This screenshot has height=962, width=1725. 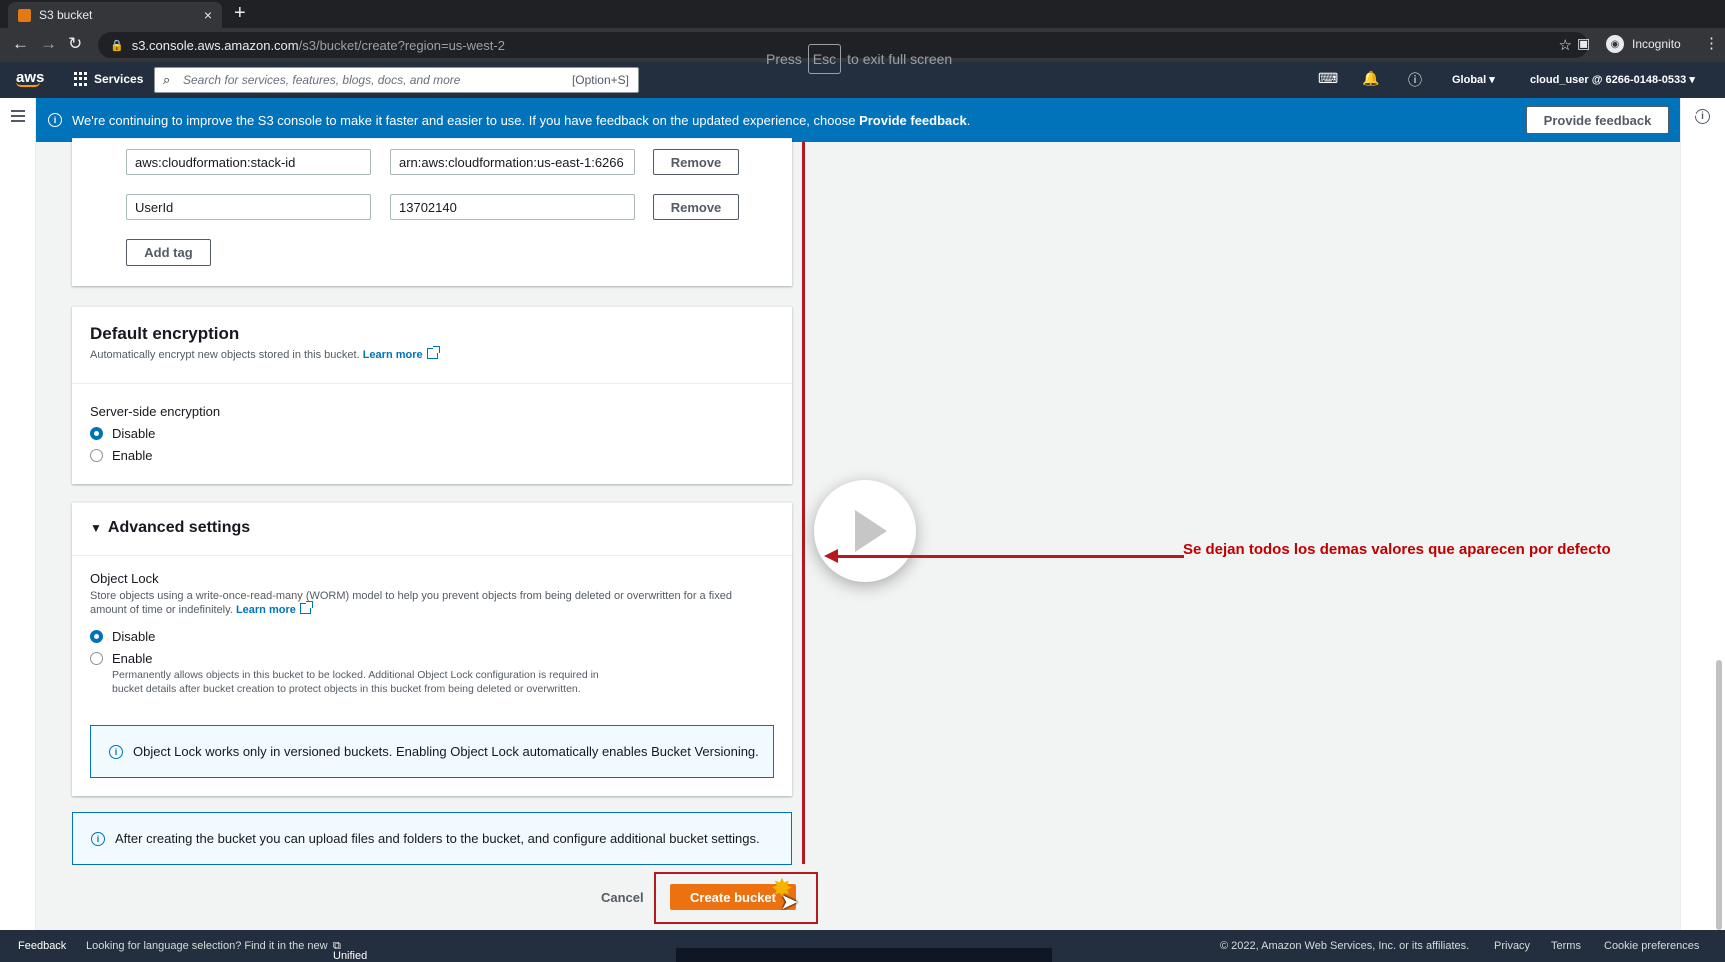 I want to click on flash-close-icon: ✕, so click(x=1691, y=119).